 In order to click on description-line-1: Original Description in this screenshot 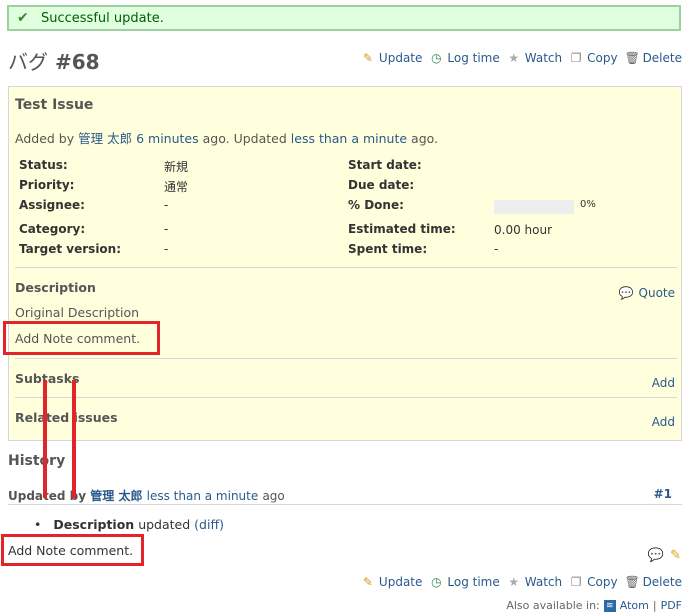, I will do `click(77, 312)`.